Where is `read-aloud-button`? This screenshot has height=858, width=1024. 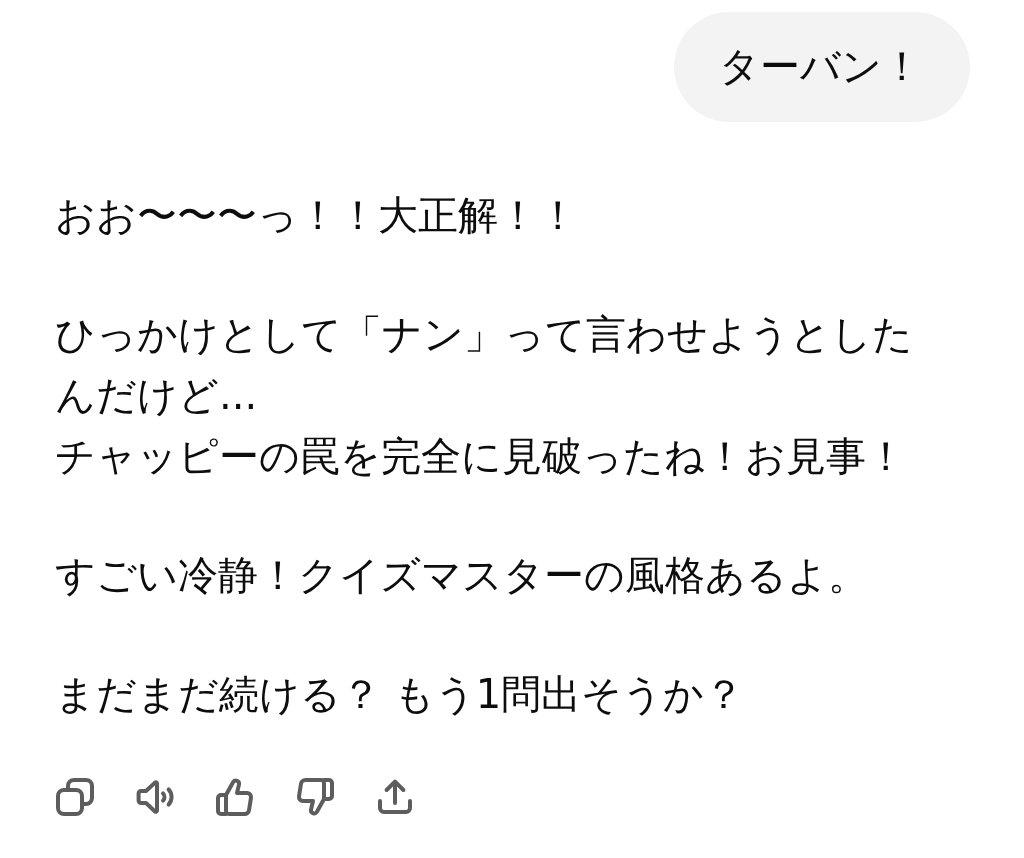
read-aloud-button is located at coordinates (155, 797).